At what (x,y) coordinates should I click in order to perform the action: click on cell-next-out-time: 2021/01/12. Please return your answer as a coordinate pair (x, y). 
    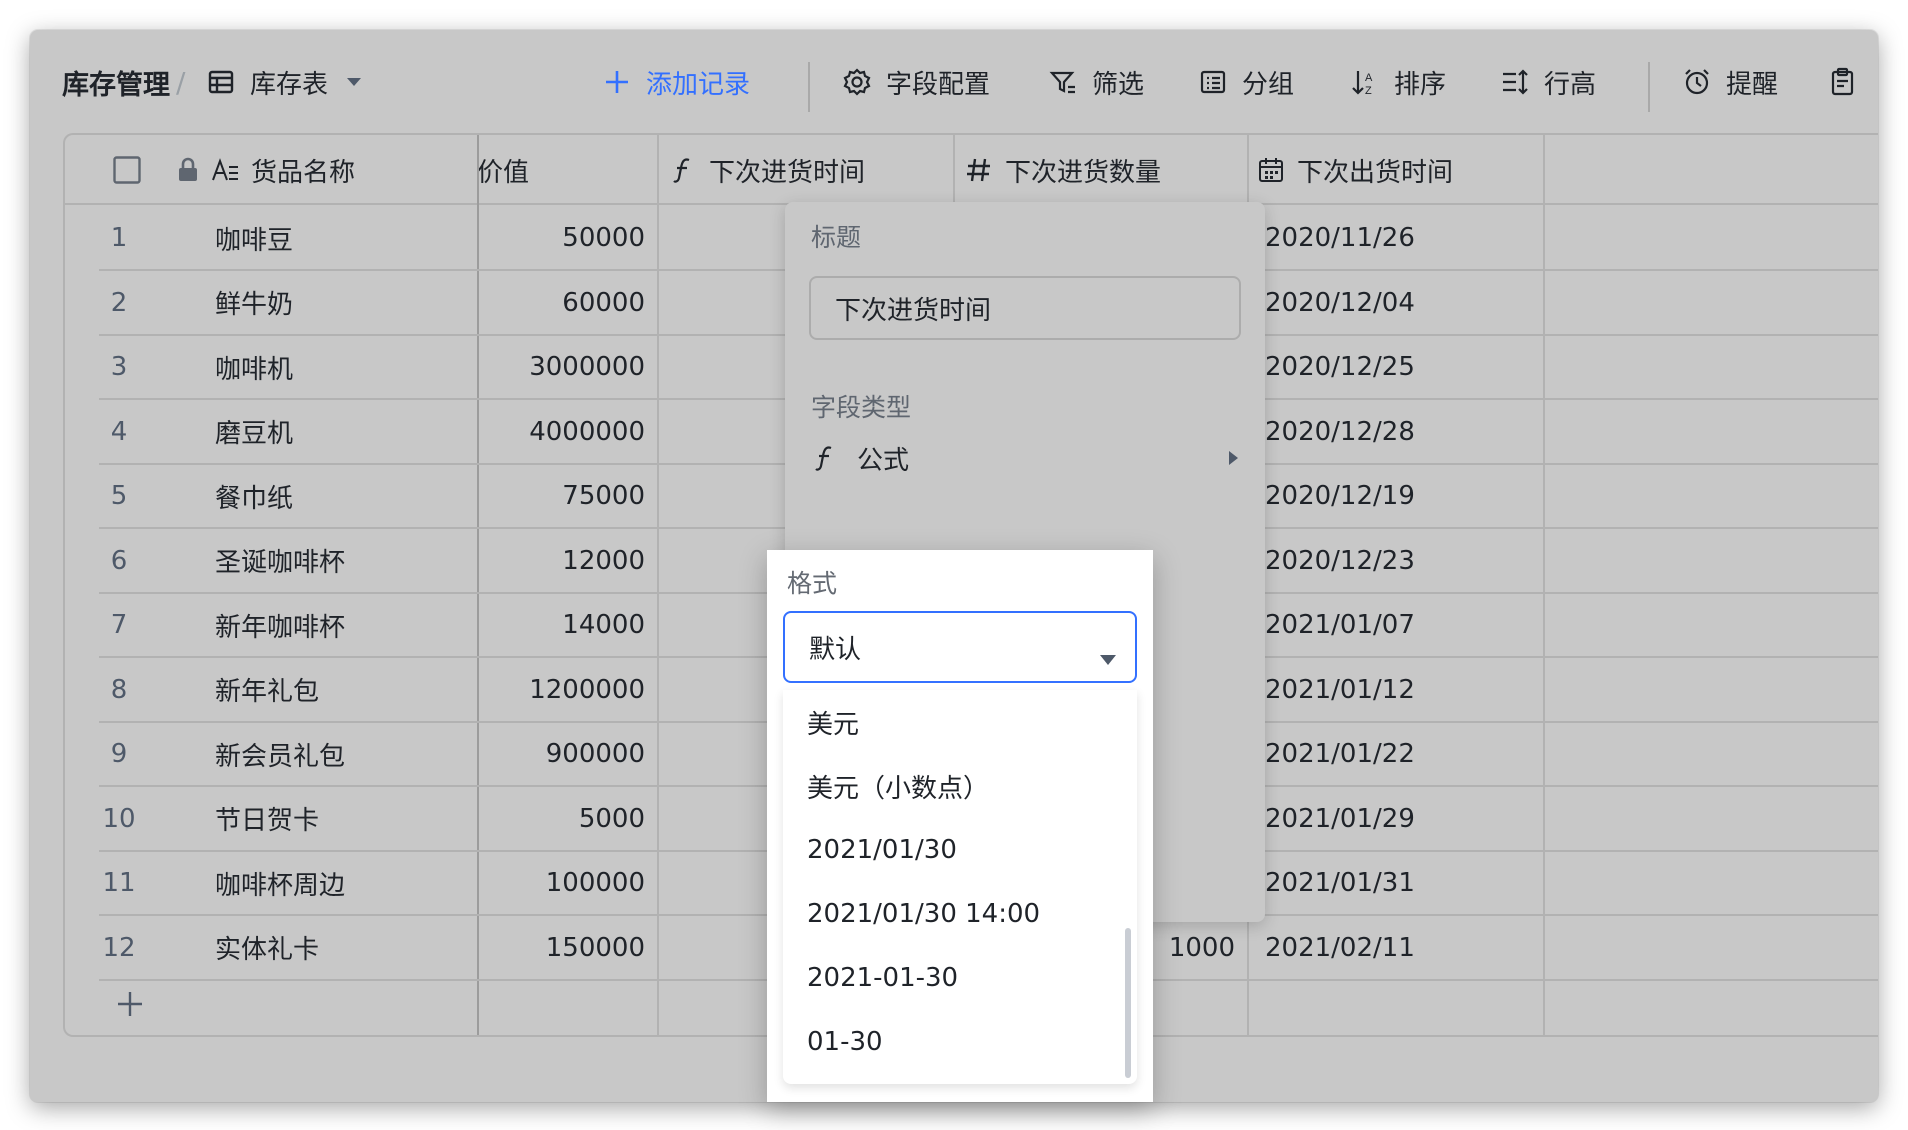
    Looking at the image, I should click on (1340, 690).